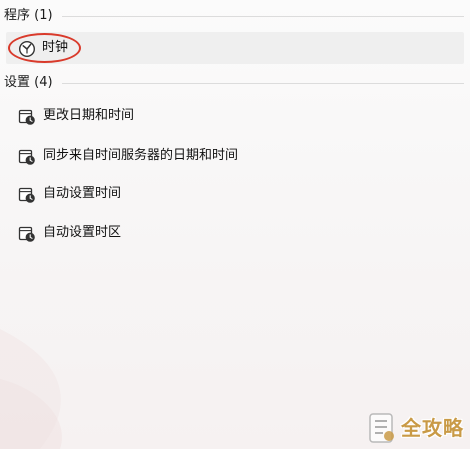  I want to click on section-divider-settings, so click(263, 83).